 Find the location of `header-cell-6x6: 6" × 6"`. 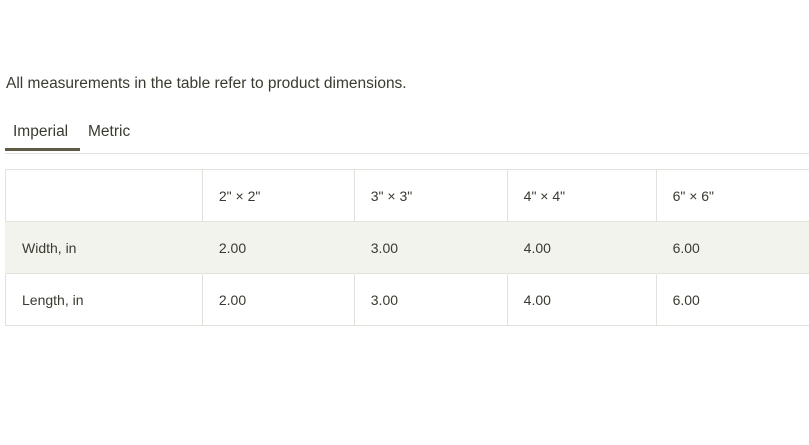

header-cell-6x6: 6" × 6" is located at coordinates (732, 195).